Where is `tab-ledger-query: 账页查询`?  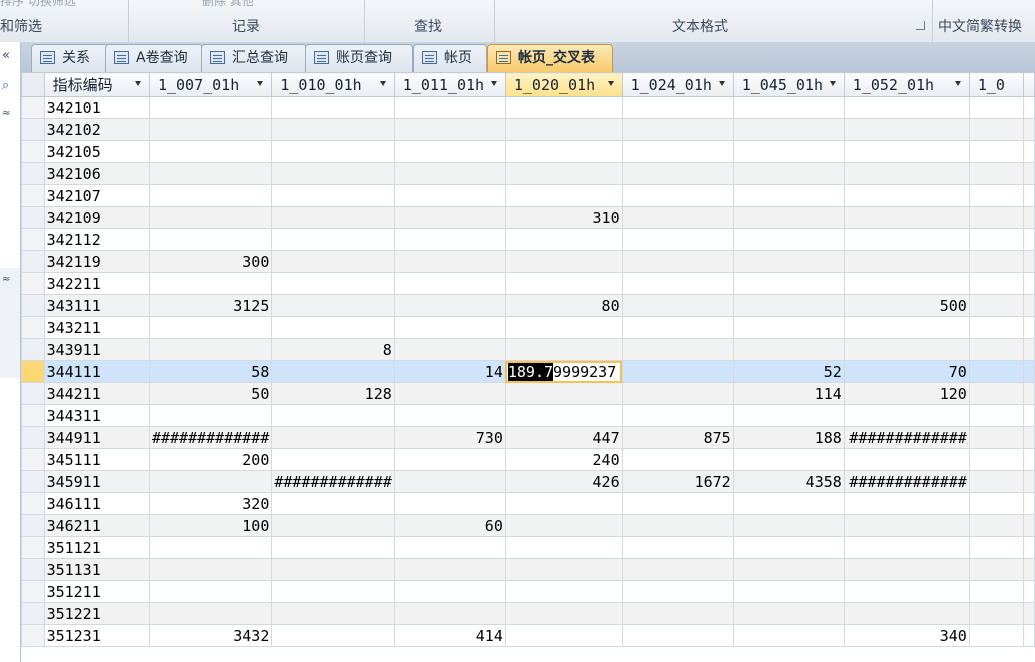 tab-ledger-query: 账页查询 is located at coordinates (359, 58).